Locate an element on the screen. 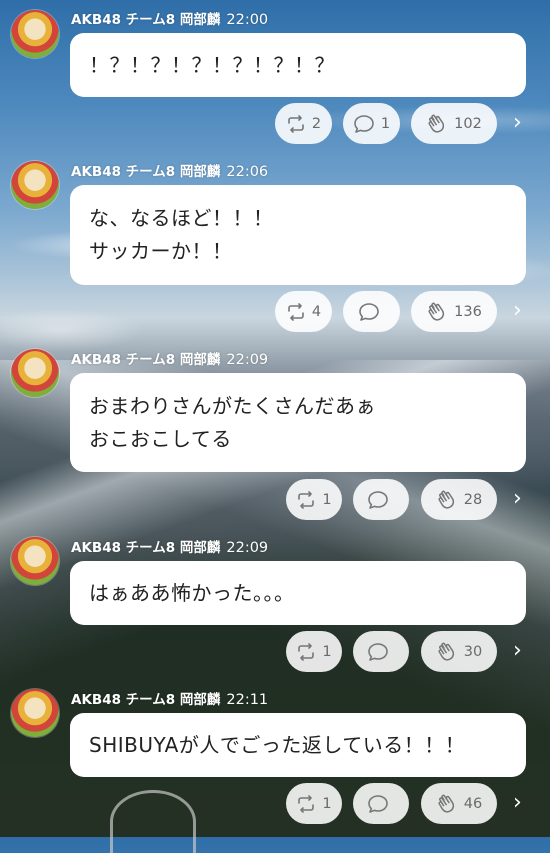 The width and height of the screenshot is (550, 853). comment-button: 1 is located at coordinates (371, 123).